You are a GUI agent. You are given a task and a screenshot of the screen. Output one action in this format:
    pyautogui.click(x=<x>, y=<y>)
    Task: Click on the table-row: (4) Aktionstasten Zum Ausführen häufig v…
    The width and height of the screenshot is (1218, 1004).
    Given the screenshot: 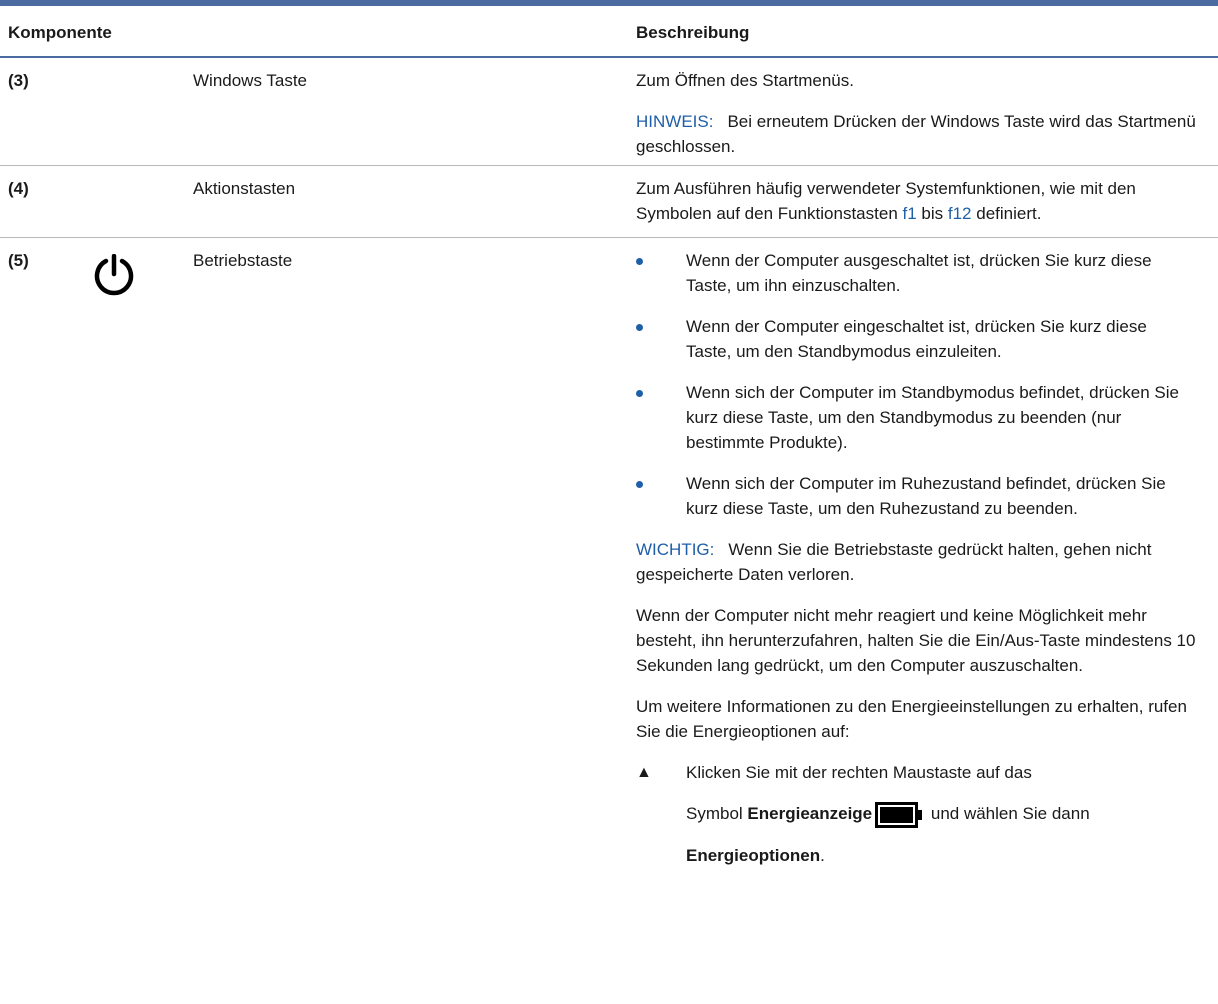 What is the action you would take?
    pyautogui.click(x=609, y=202)
    